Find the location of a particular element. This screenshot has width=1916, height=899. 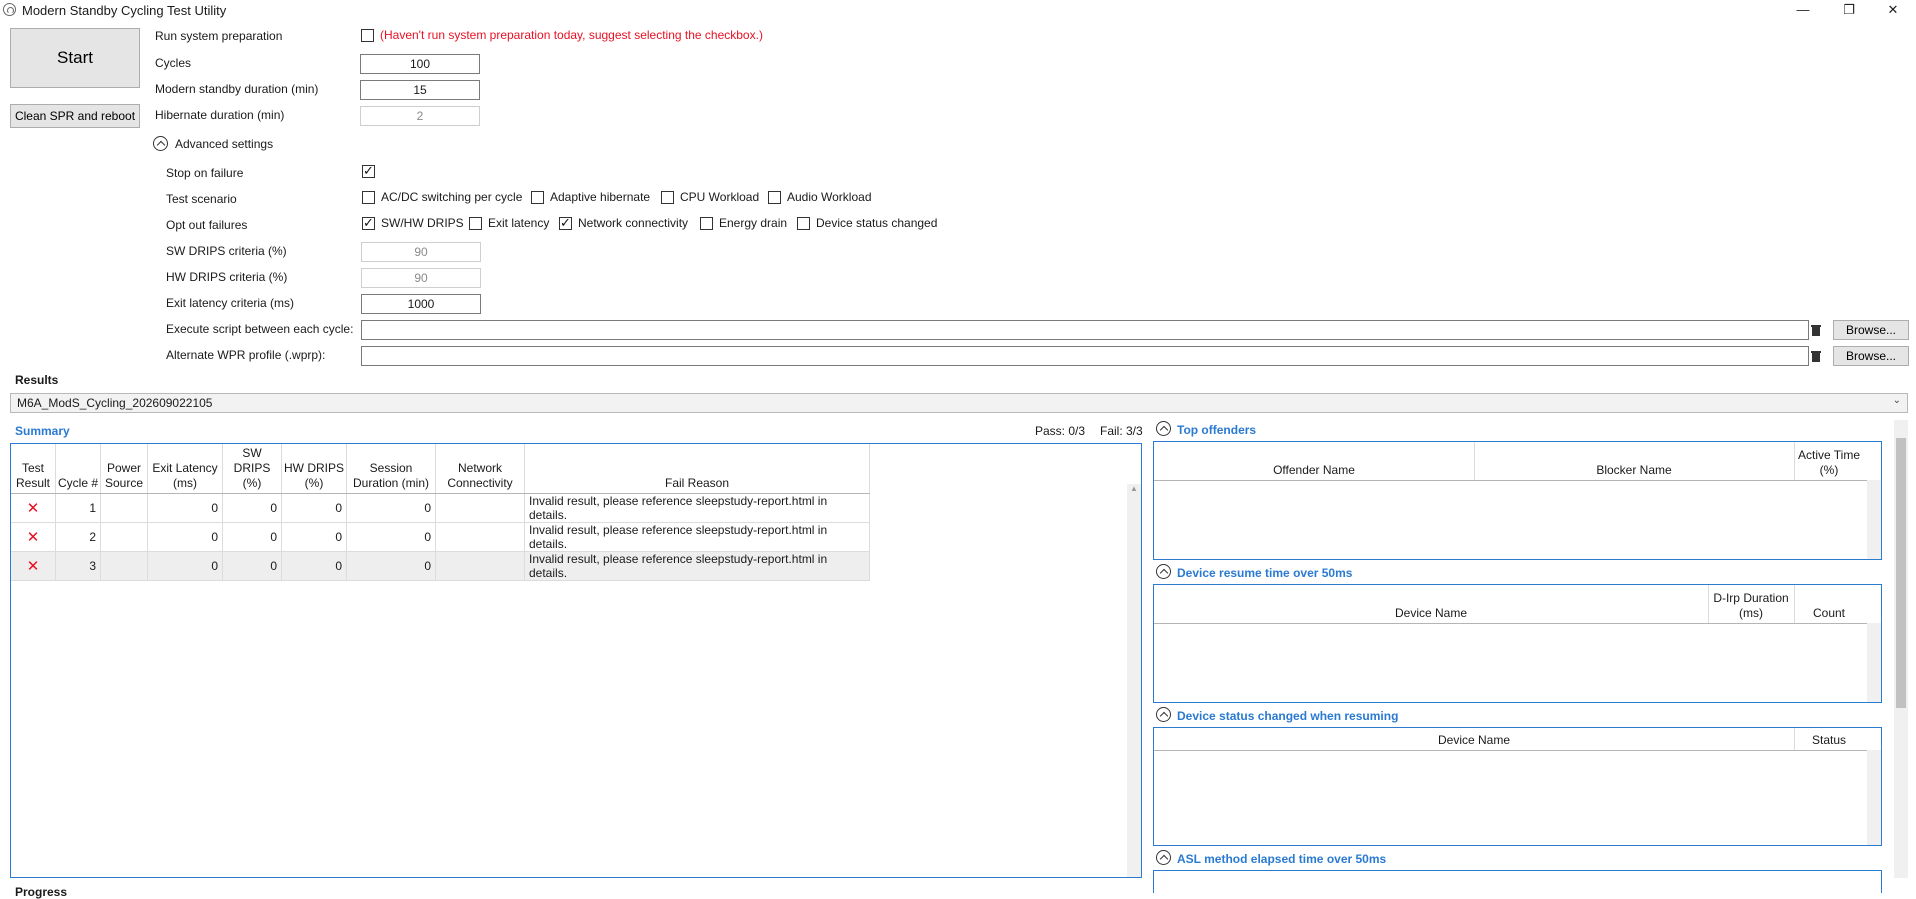

col-fail-reason: Fail Reason is located at coordinates (697, 469).